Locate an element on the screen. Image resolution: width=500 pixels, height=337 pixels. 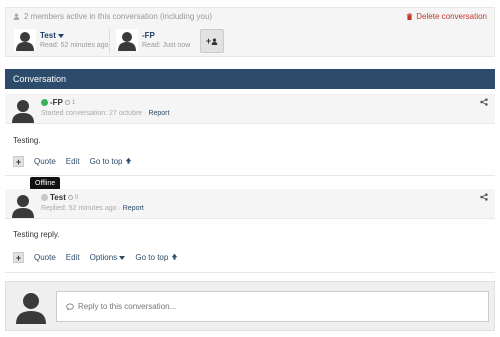
options-button: Options is located at coordinates (108, 257).